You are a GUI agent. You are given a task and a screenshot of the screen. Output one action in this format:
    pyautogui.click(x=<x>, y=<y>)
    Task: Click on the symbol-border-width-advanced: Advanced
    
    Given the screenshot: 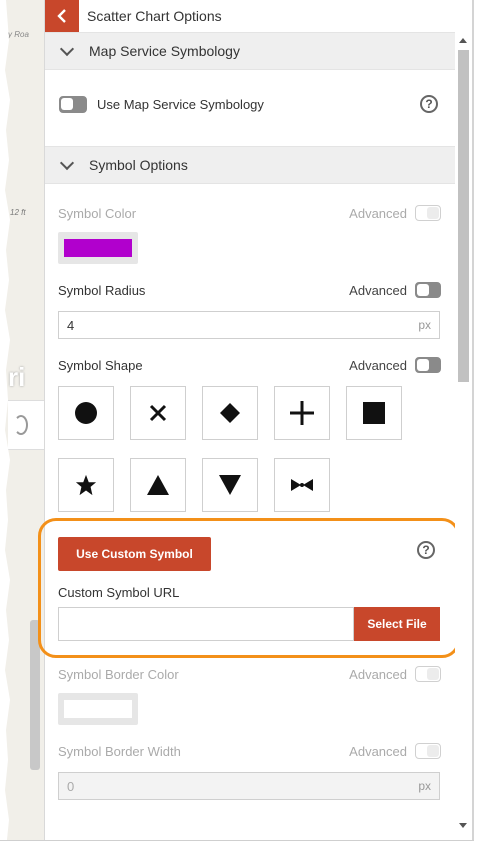 What is the action you would take?
    pyautogui.click(x=395, y=751)
    